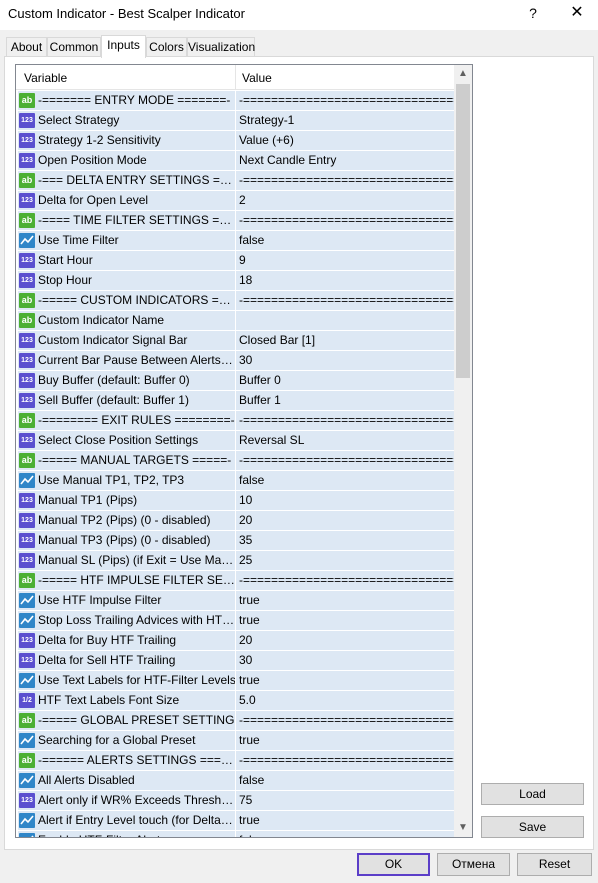  Describe the element at coordinates (236, 781) in the screenshot. I see `table-row: All Alerts Disabled false` at that location.